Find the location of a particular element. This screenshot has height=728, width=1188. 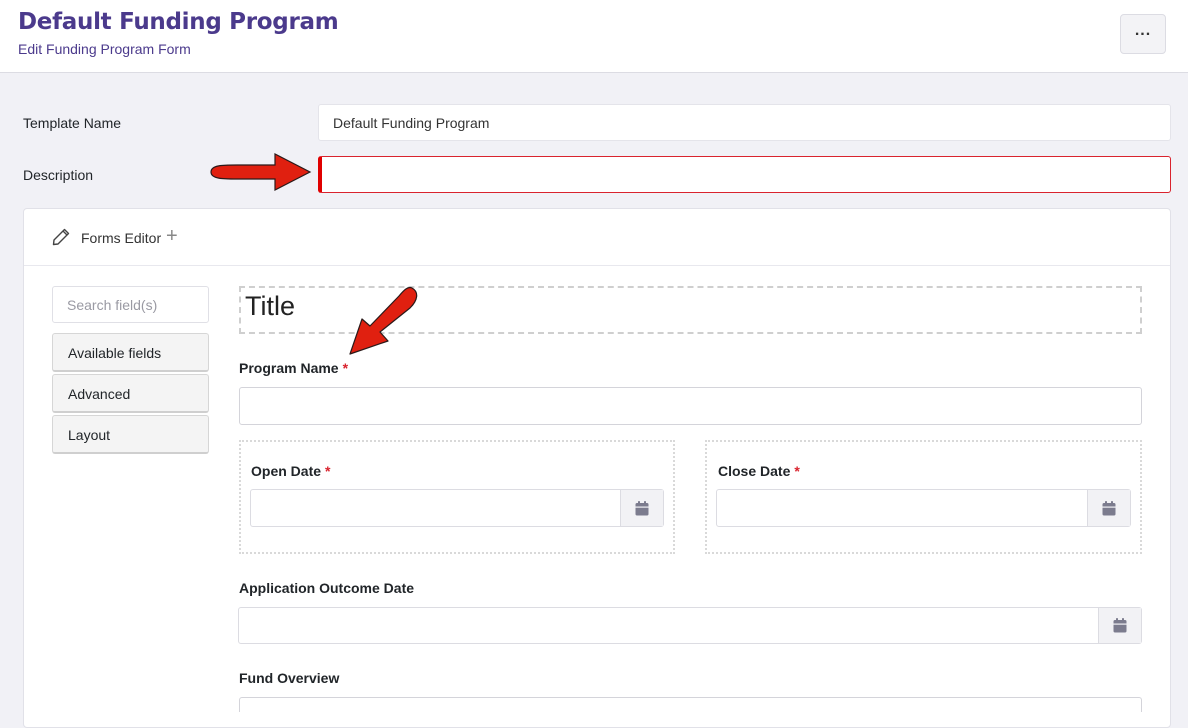

open-date-input is located at coordinates (457, 508).